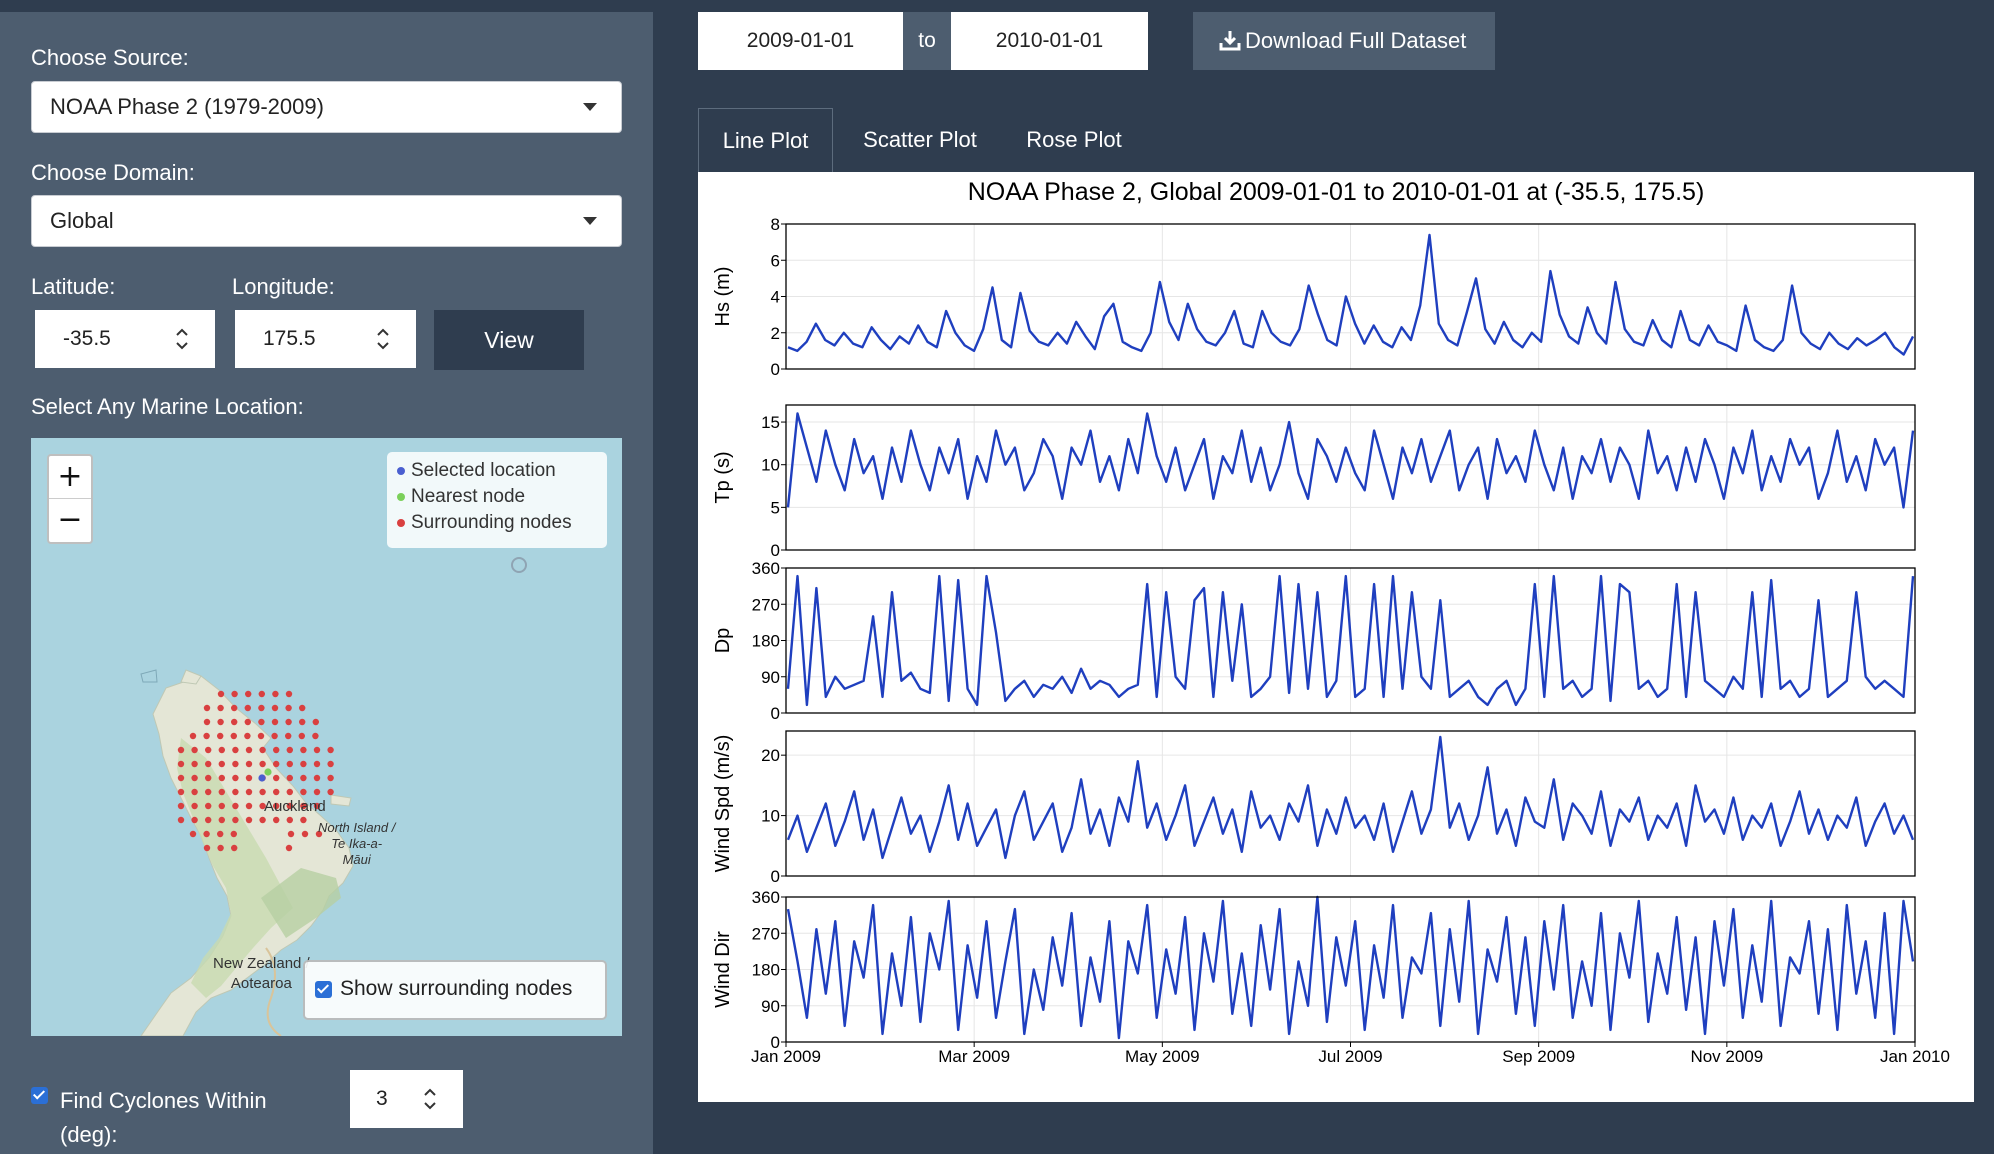 The width and height of the screenshot is (1994, 1154). What do you see at coordinates (455, 990) in the screenshot?
I see `show-surrounding-nodes-toggle: Show surrounding nodes` at bounding box center [455, 990].